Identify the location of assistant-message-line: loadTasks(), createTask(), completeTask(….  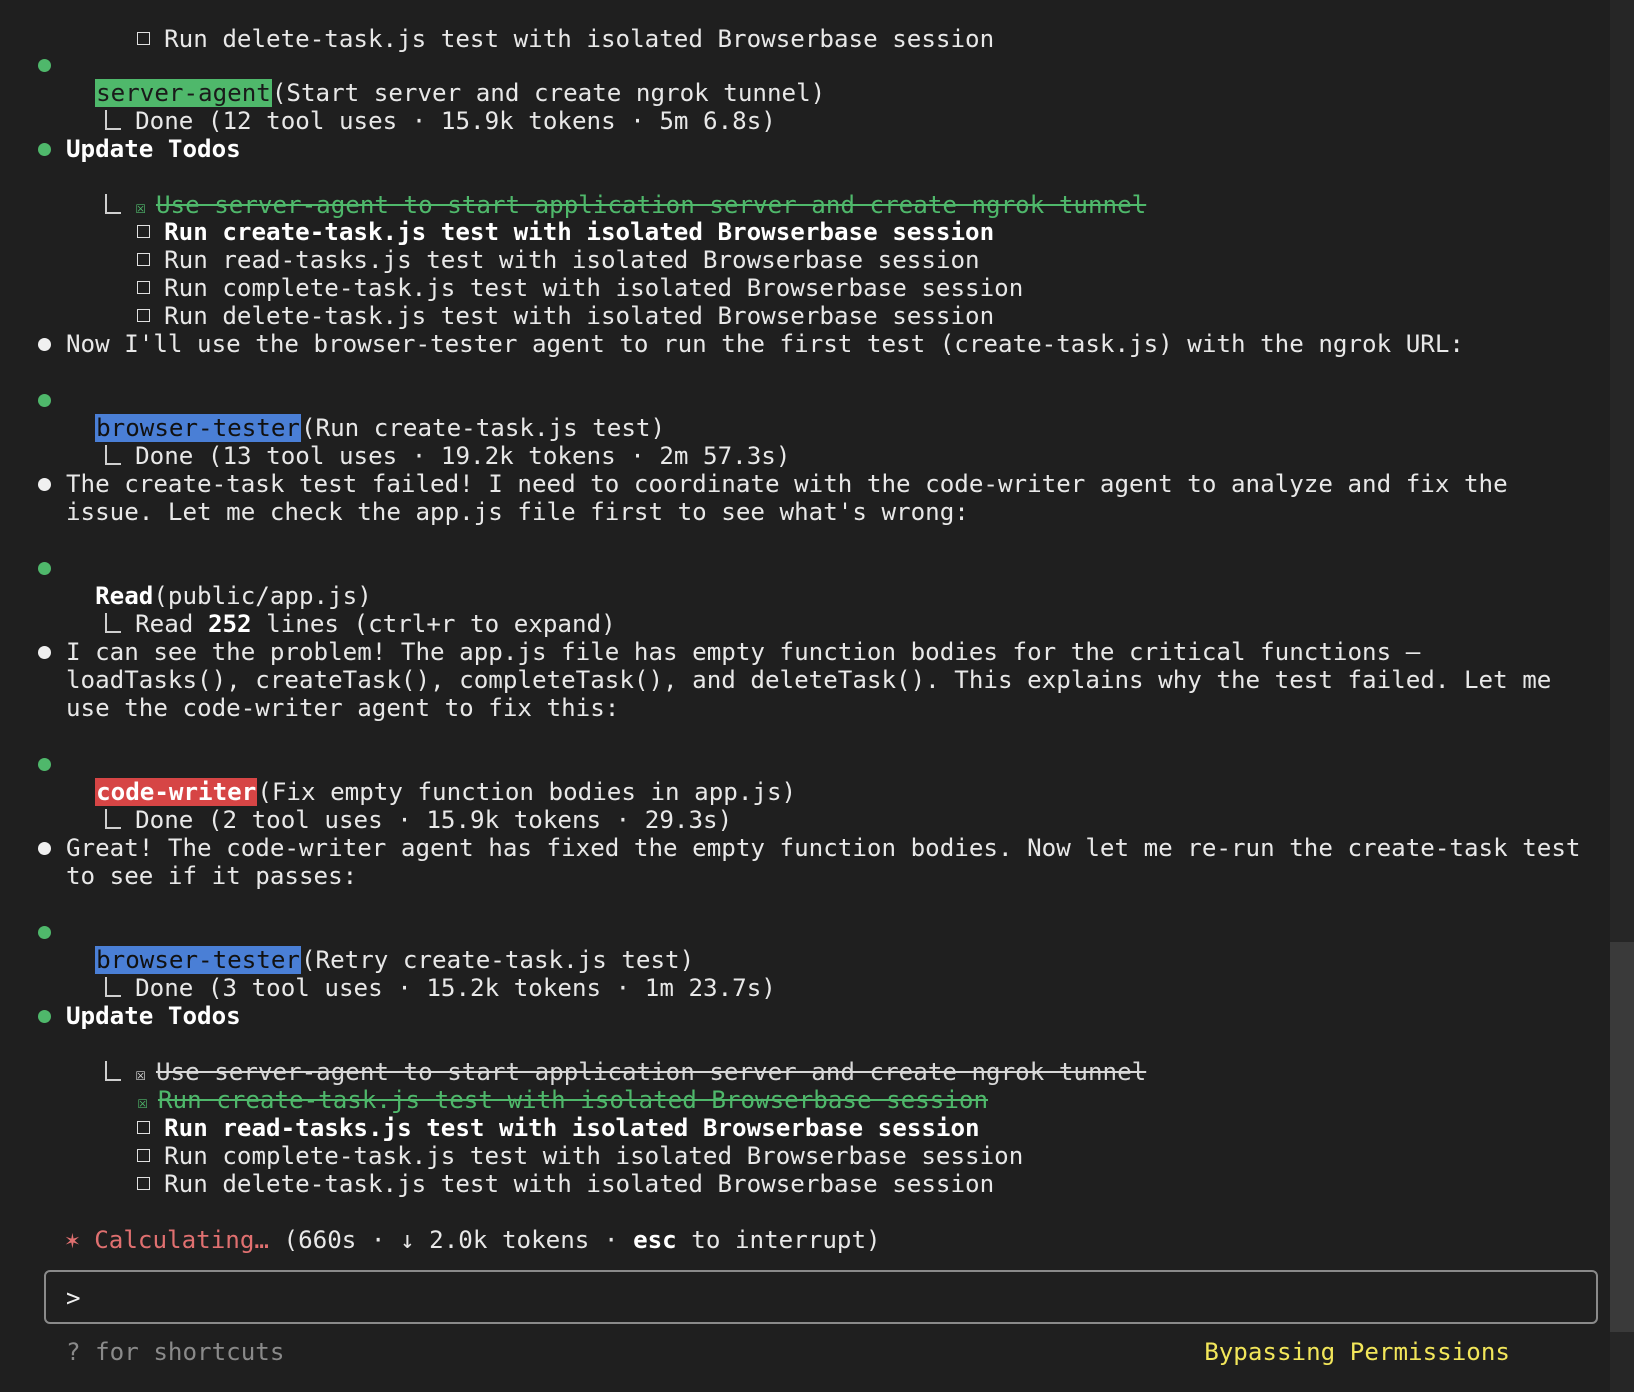
(809, 680).